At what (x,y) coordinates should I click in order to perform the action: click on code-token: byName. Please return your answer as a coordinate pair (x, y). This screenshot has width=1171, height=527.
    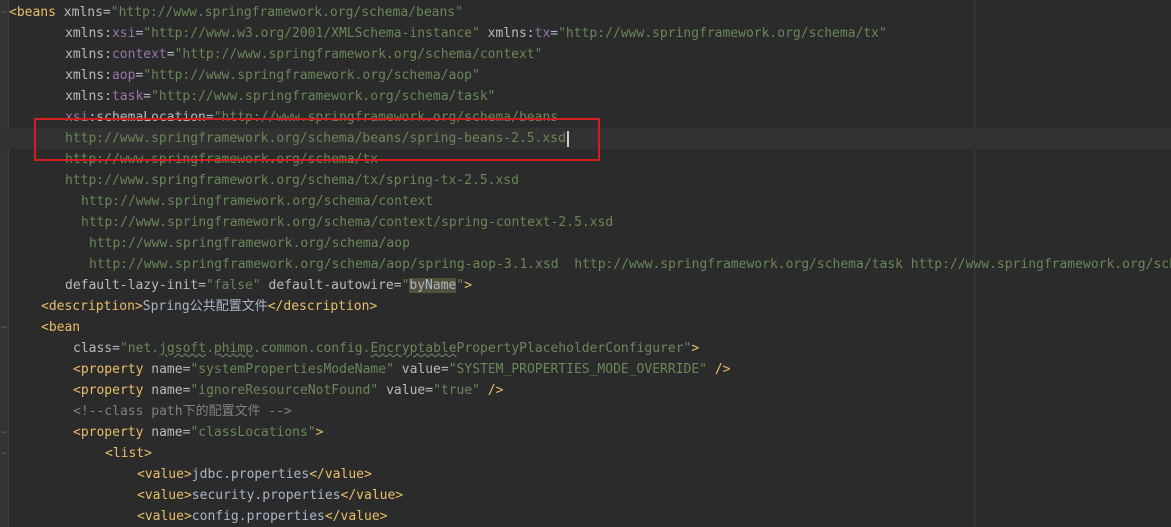
    Looking at the image, I should click on (433, 285).